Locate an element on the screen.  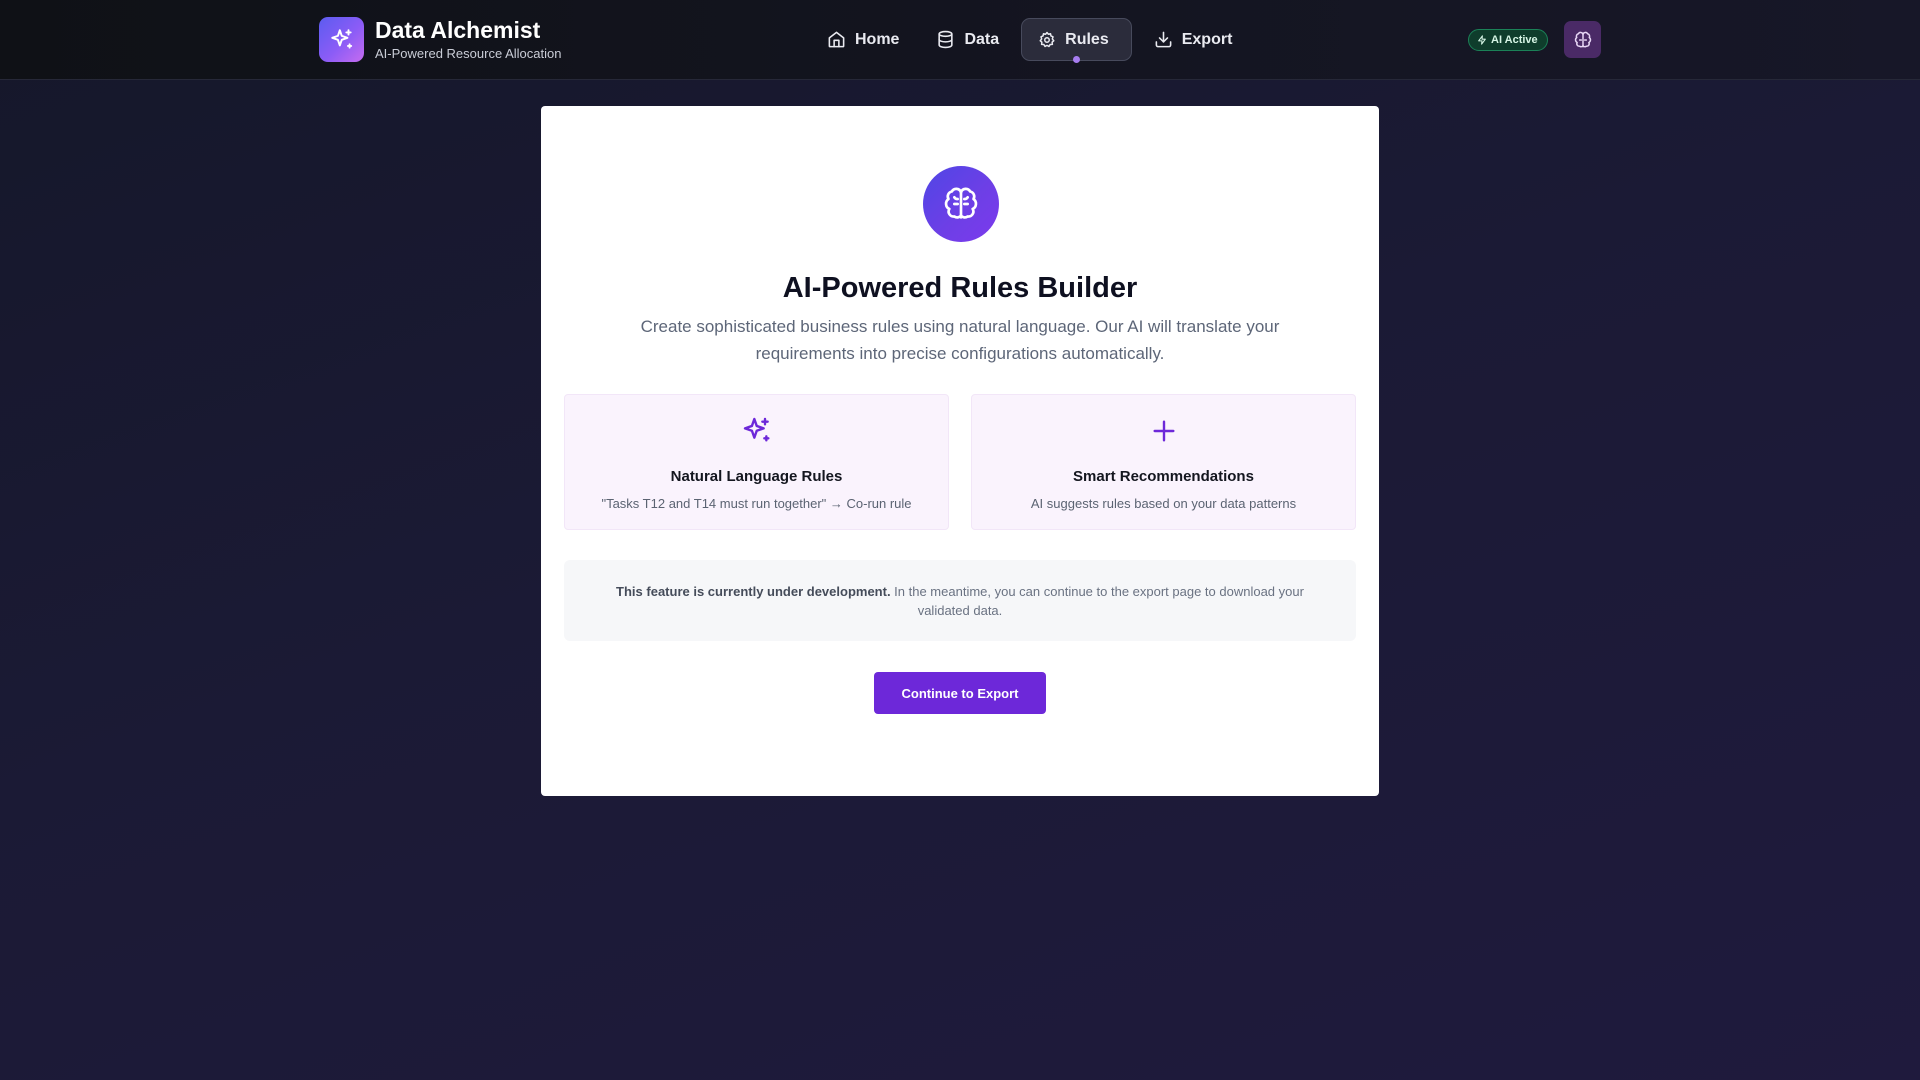
nav-rules-label: Rules is located at coordinates (1087, 39).